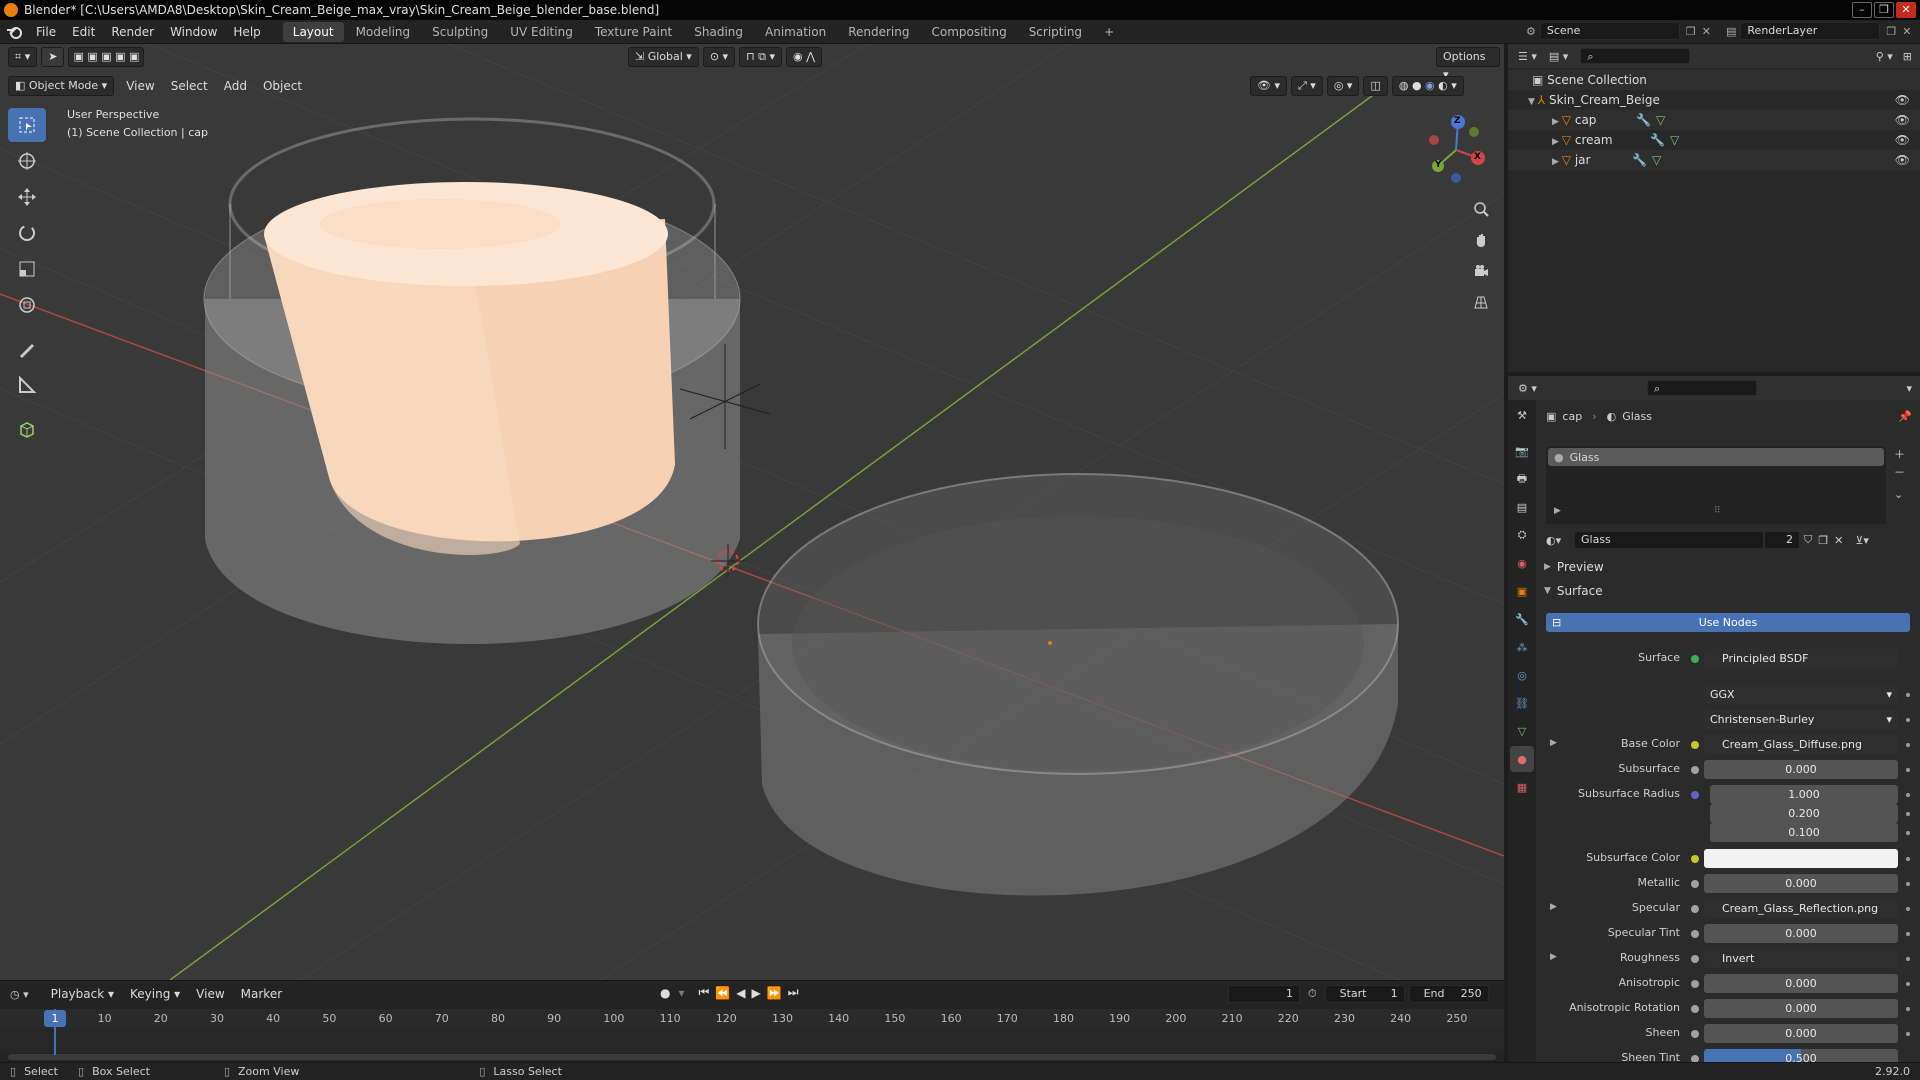 This screenshot has height=1080, width=1920. What do you see at coordinates (1574, 567) in the screenshot?
I see `preview-panel-header: ▶ Preview` at bounding box center [1574, 567].